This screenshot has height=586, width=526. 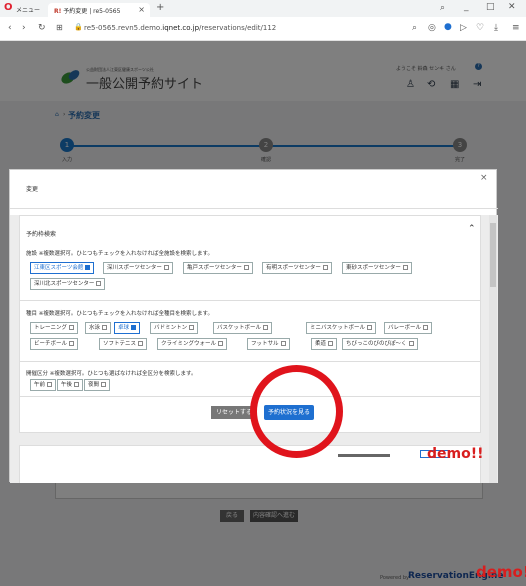 What do you see at coordinates (254, 208) in the screenshot?
I see `modal-header-divider` at bounding box center [254, 208].